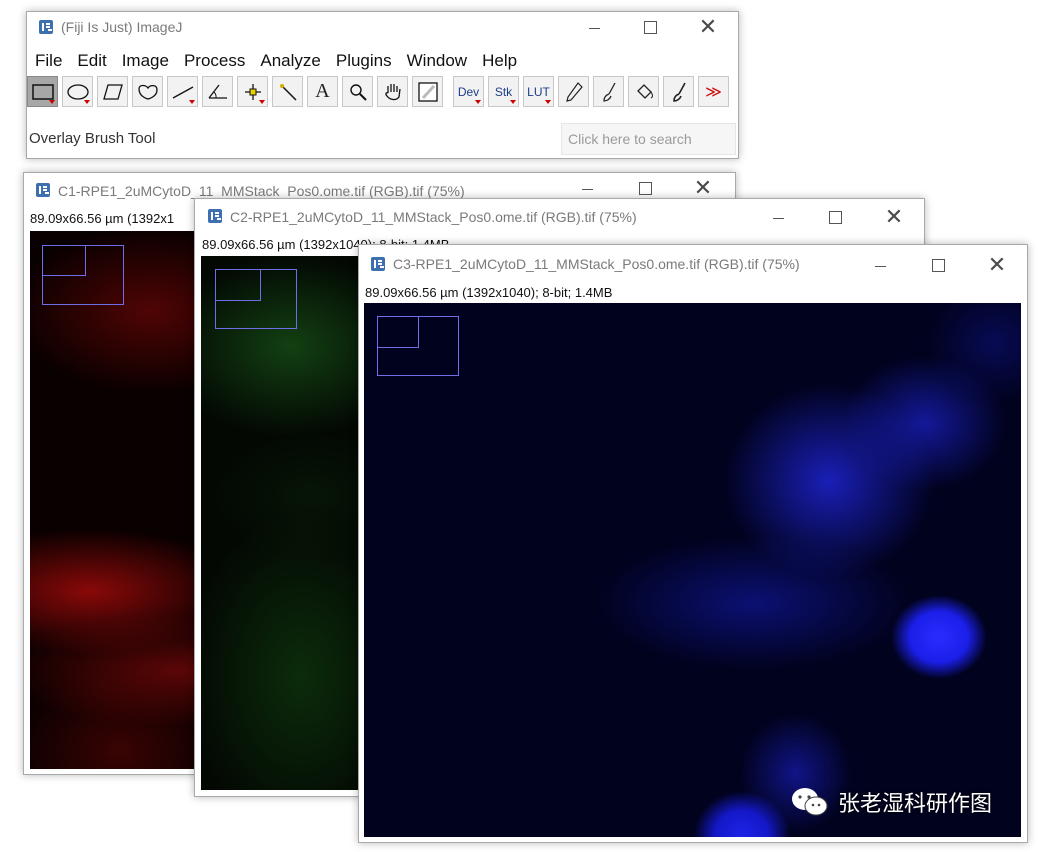  Describe the element at coordinates (810, 802) in the screenshot. I see `wechat-icon` at that location.